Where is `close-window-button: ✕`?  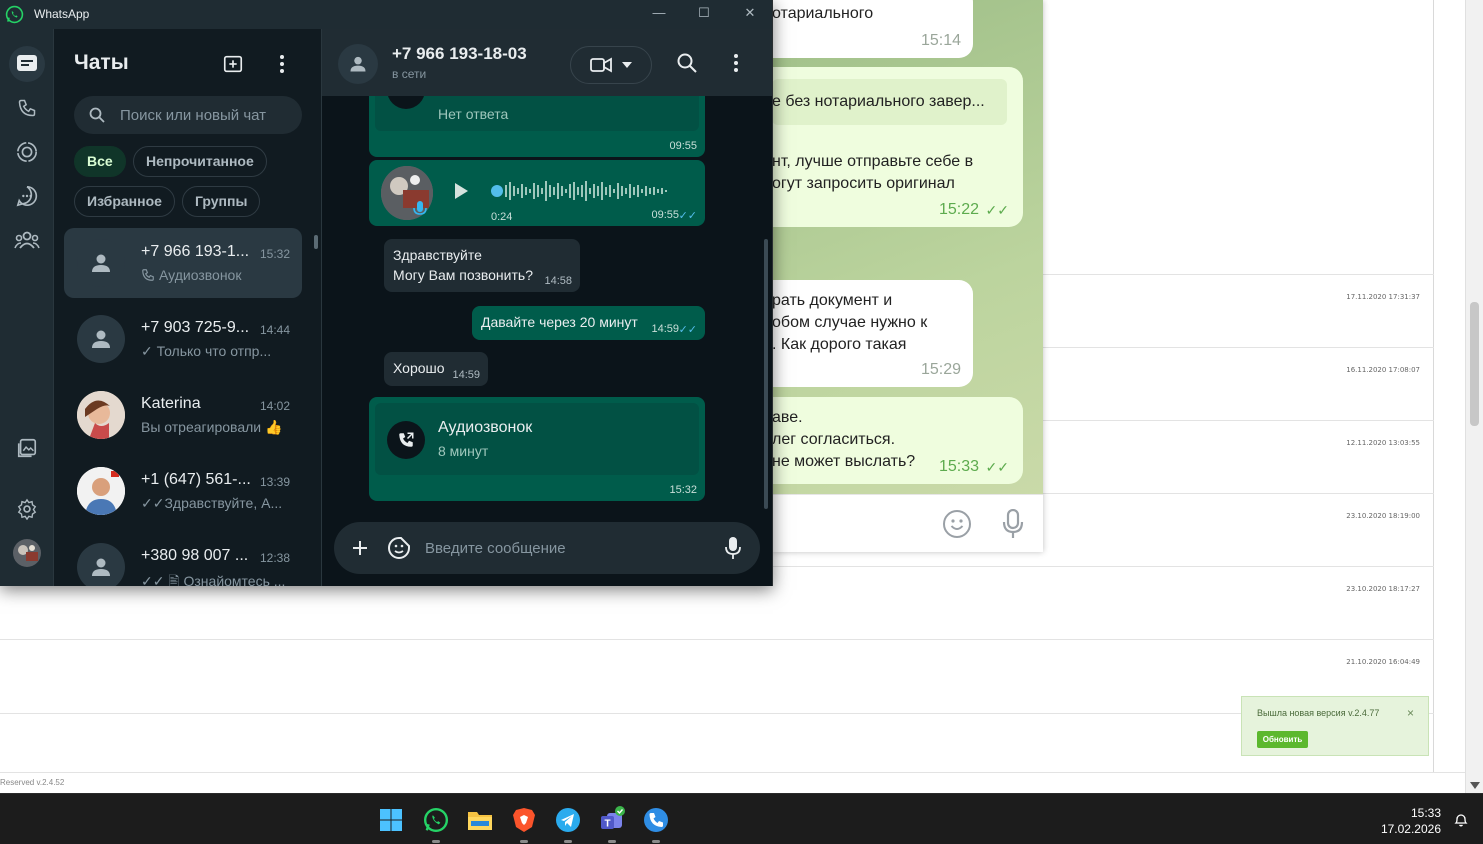
close-window-button: ✕ is located at coordinates (749, 13).